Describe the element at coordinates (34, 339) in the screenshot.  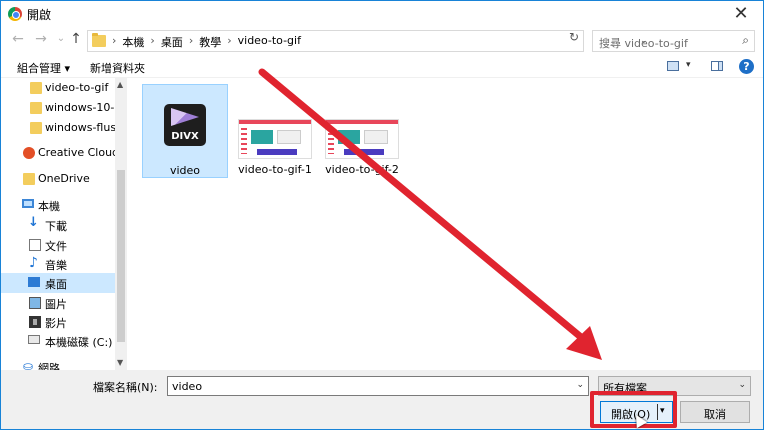
I see `drive-icon` at that location.